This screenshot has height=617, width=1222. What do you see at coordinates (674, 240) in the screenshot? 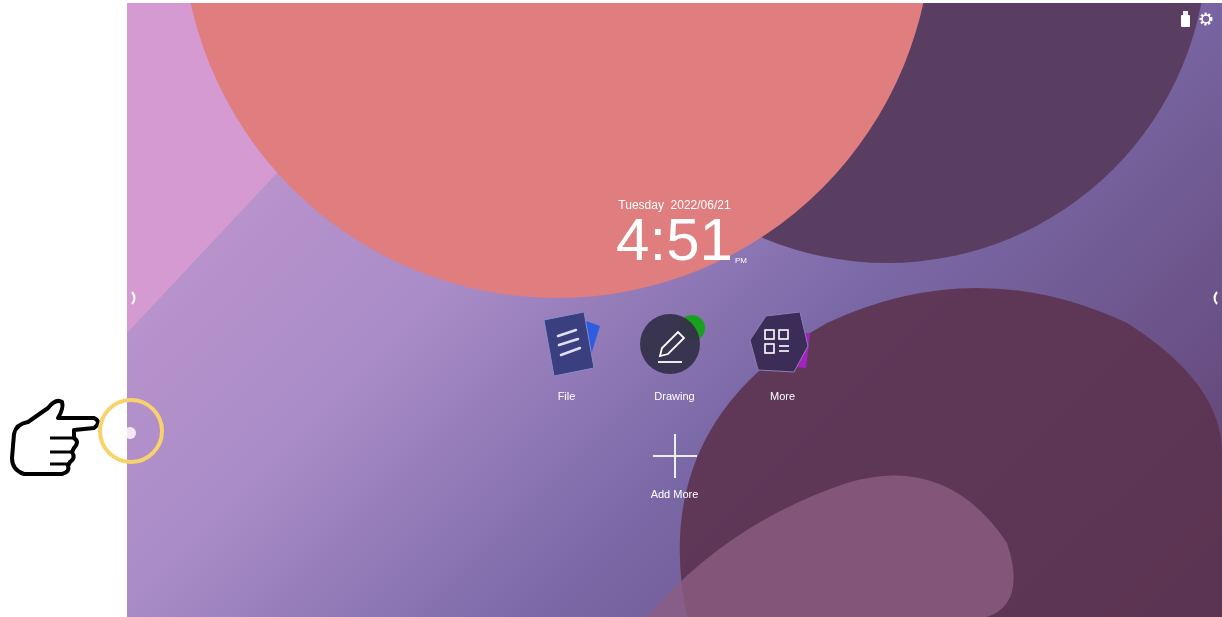
I see `clock-time: 4:51` at bounding box center [674, 240].